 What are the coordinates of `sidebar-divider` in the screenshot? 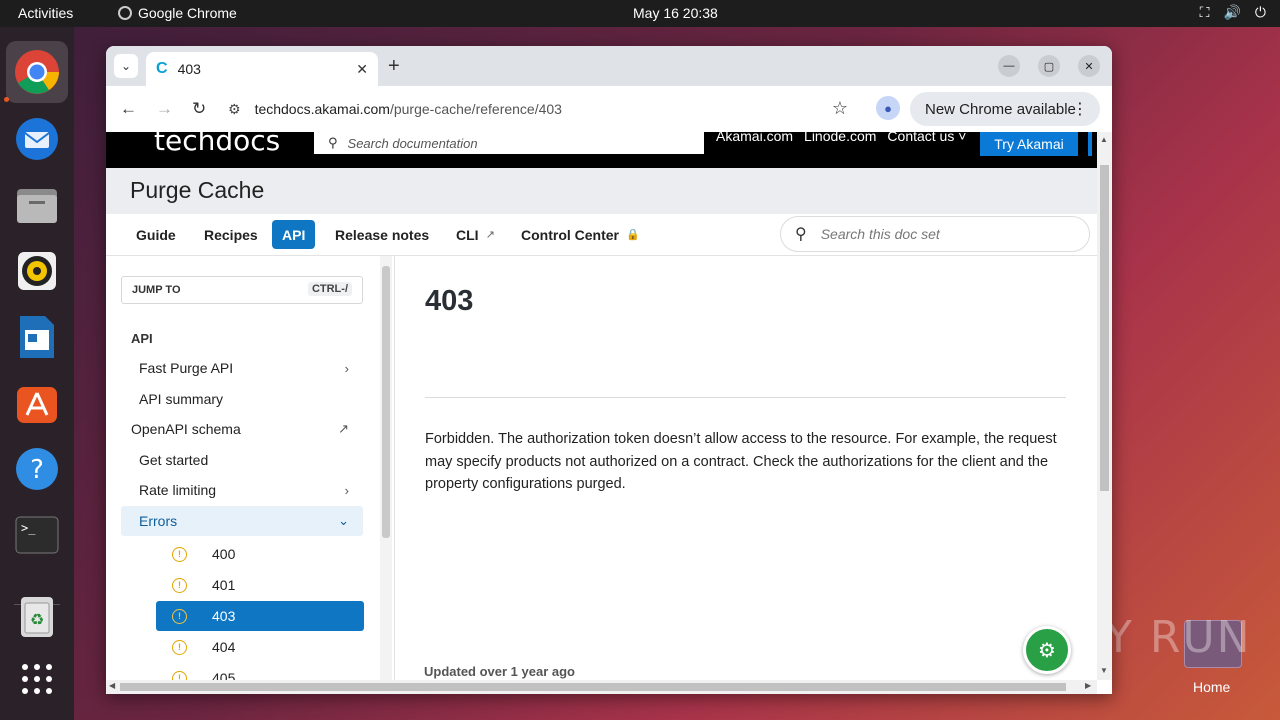 It's located at (394, 468).